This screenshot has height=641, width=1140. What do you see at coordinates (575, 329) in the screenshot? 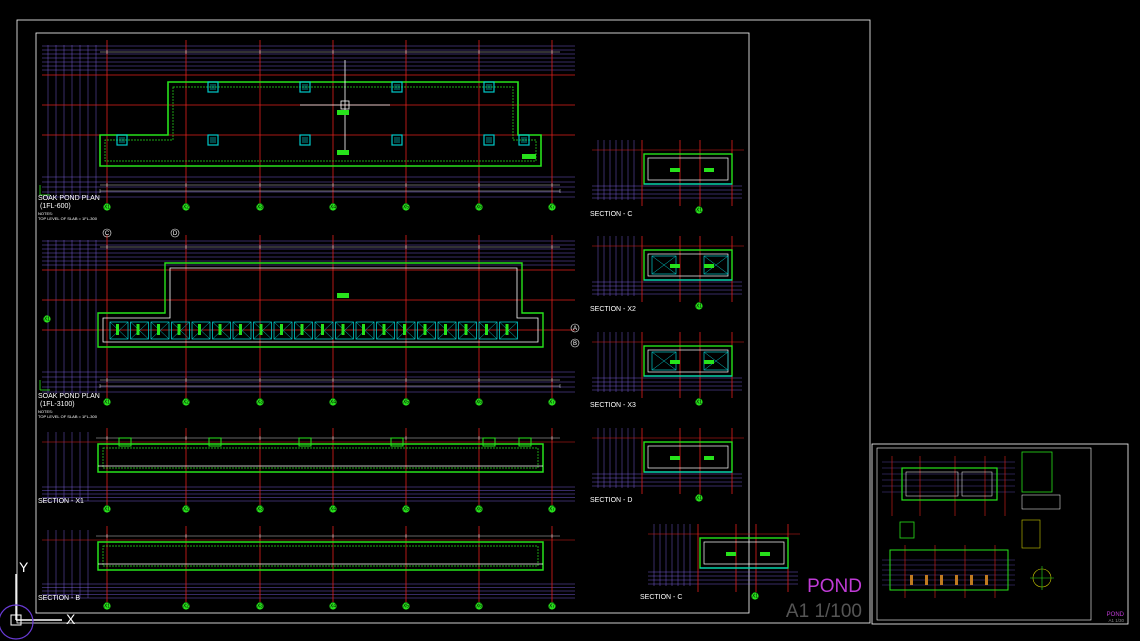
I see `section-marker-label: A` at bounding box center [575, 329].